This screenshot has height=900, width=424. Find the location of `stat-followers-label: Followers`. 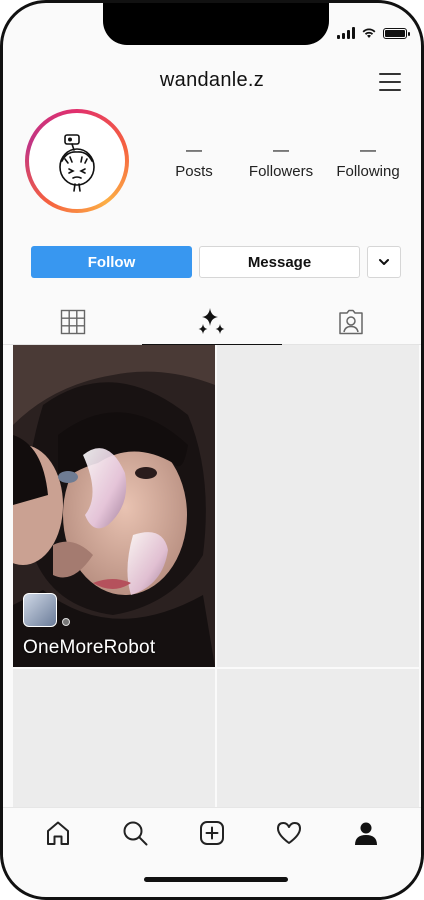

stat-followers-label: Followers is located at coordinates (281, 171).